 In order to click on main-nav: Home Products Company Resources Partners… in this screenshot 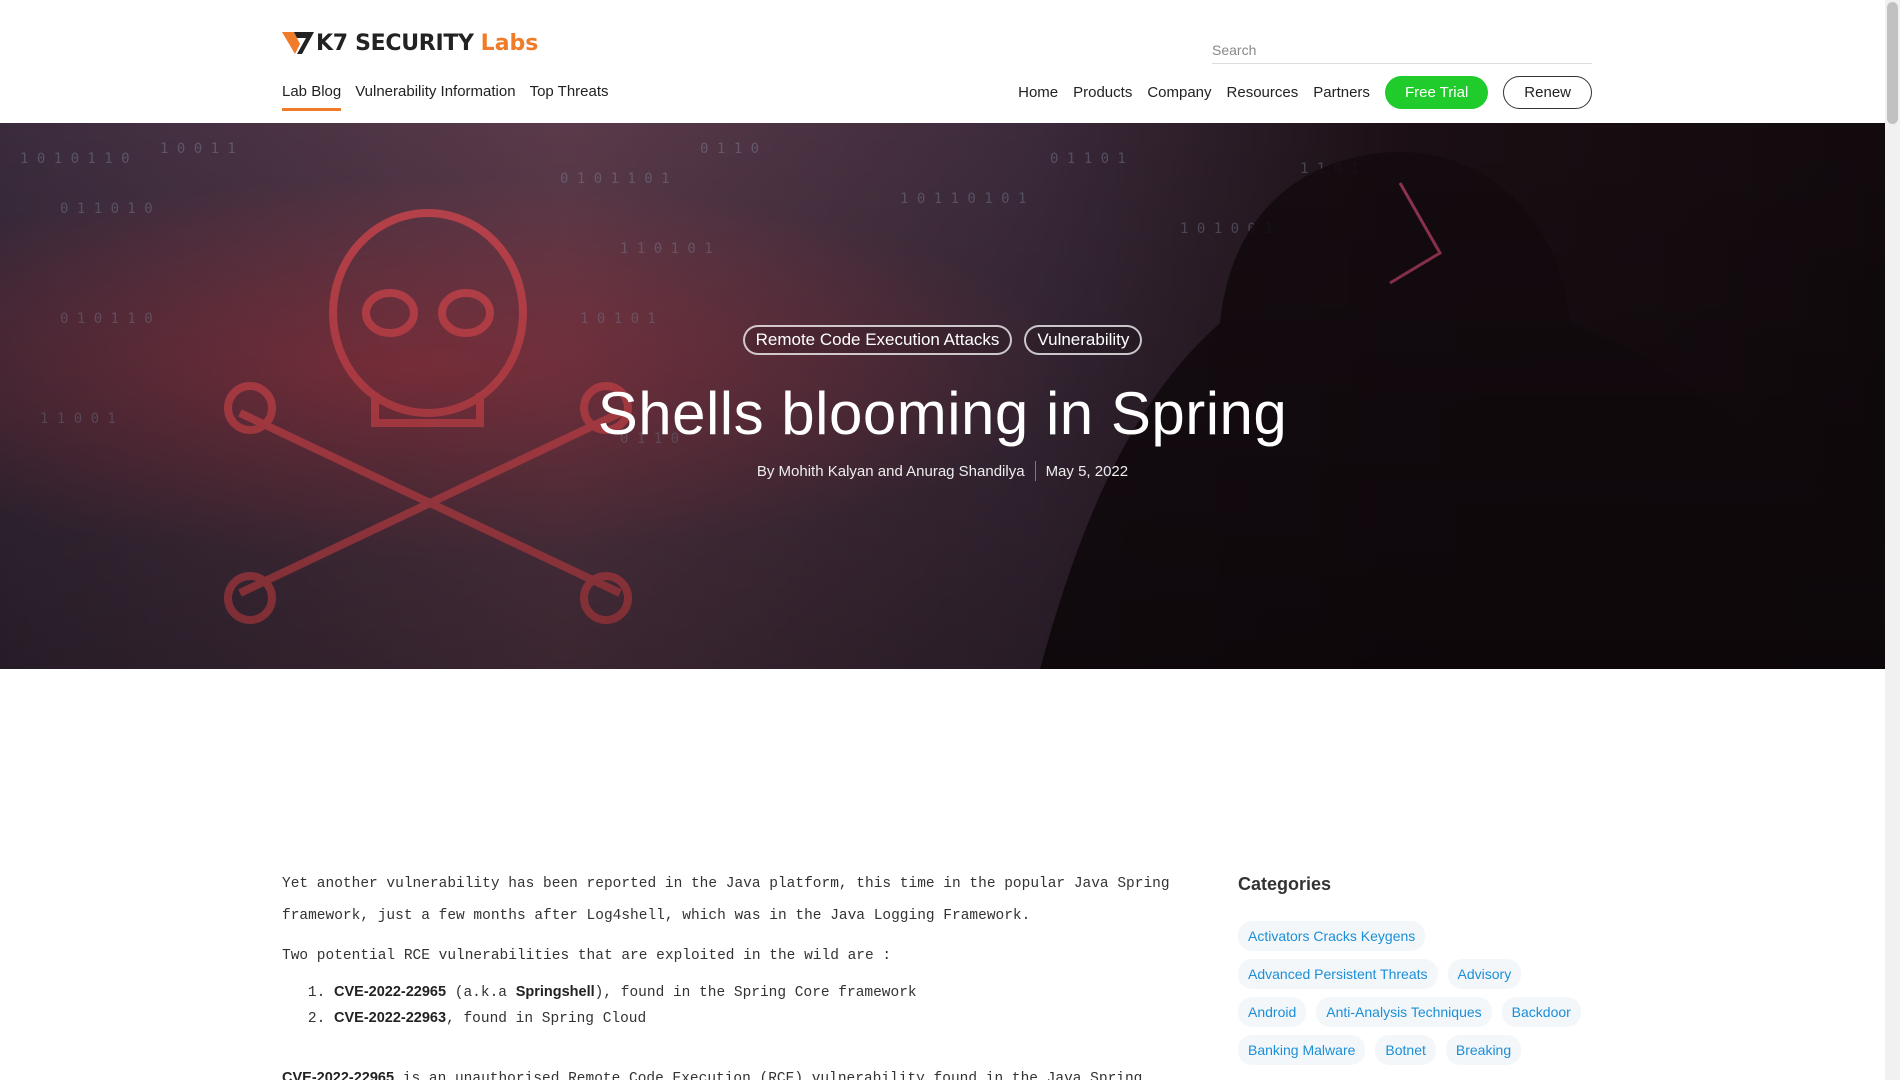, I will do `click(1305, 92)`.